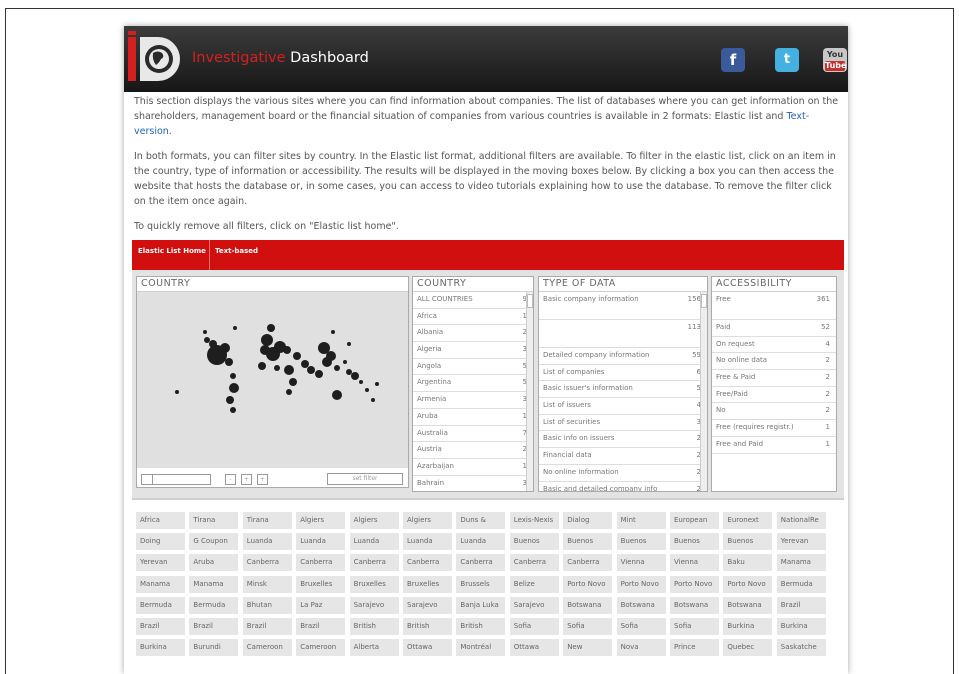 The image size is (959, 674). Describe the element at coordinates (748, 520) in the screenshot. I see `result-box: Euronext` at that location.